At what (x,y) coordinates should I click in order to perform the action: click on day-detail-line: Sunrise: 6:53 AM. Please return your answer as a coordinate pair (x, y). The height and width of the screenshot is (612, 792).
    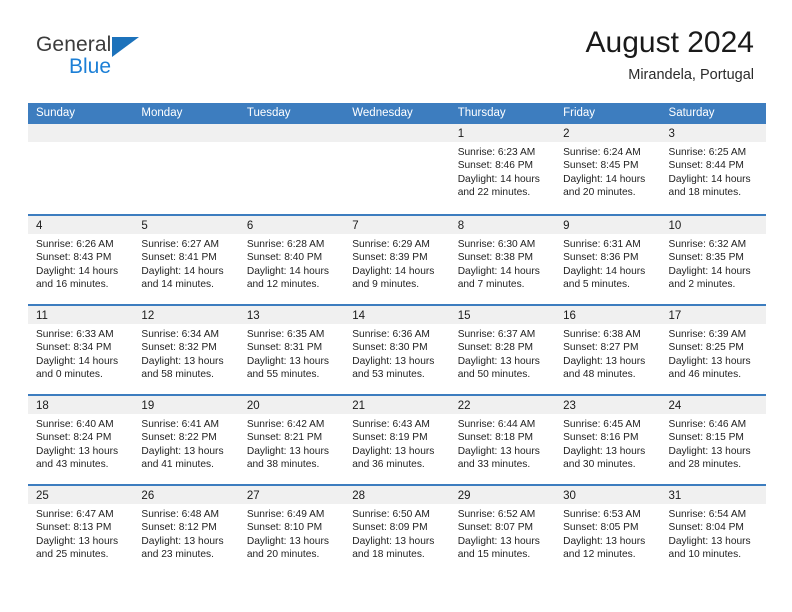
    Looking at the image, I should click on (602, 514).